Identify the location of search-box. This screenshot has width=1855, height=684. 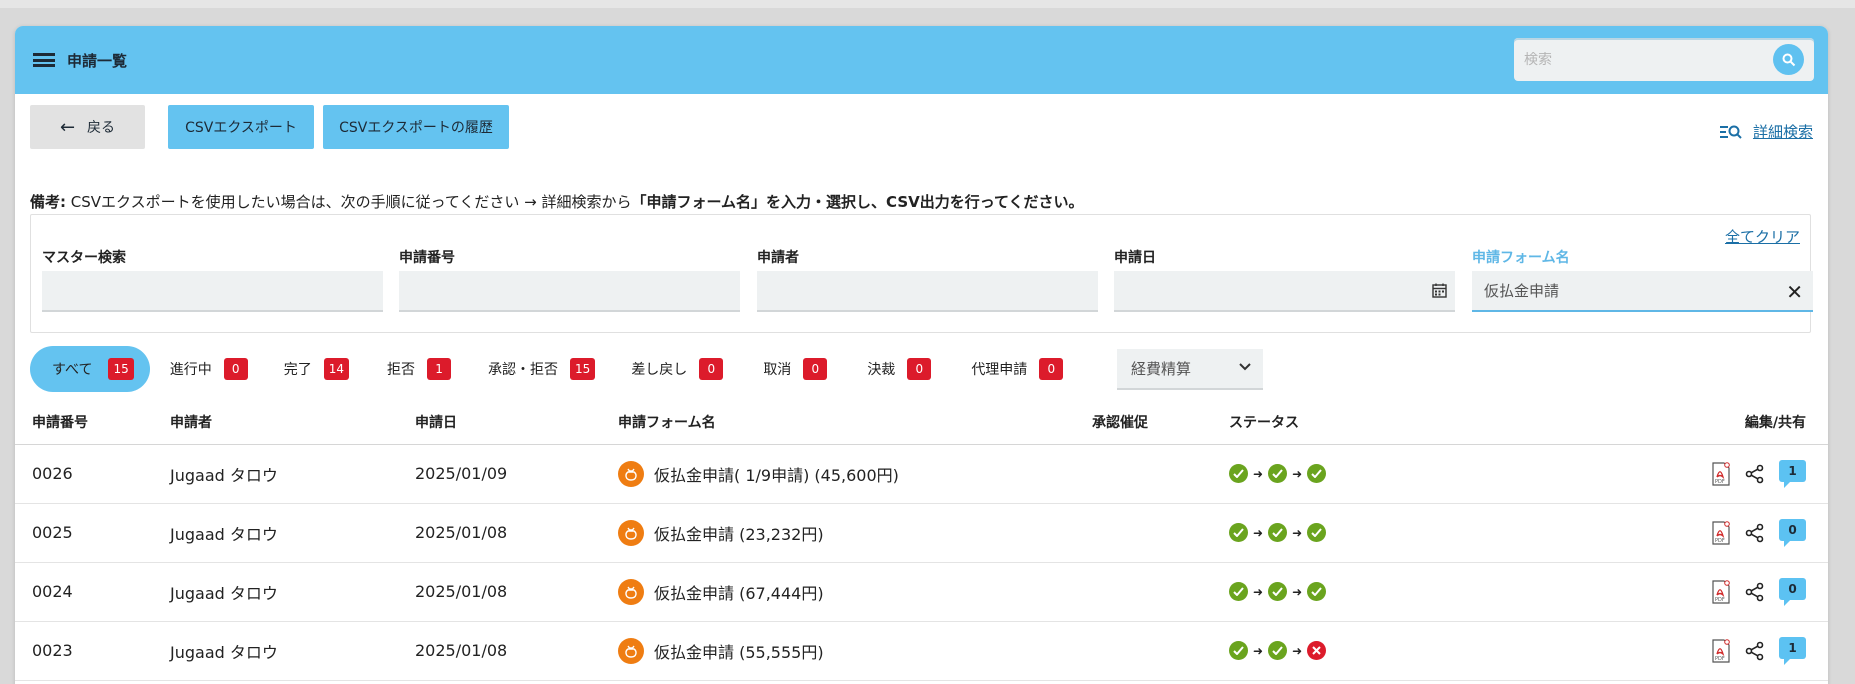
(1664, 59).